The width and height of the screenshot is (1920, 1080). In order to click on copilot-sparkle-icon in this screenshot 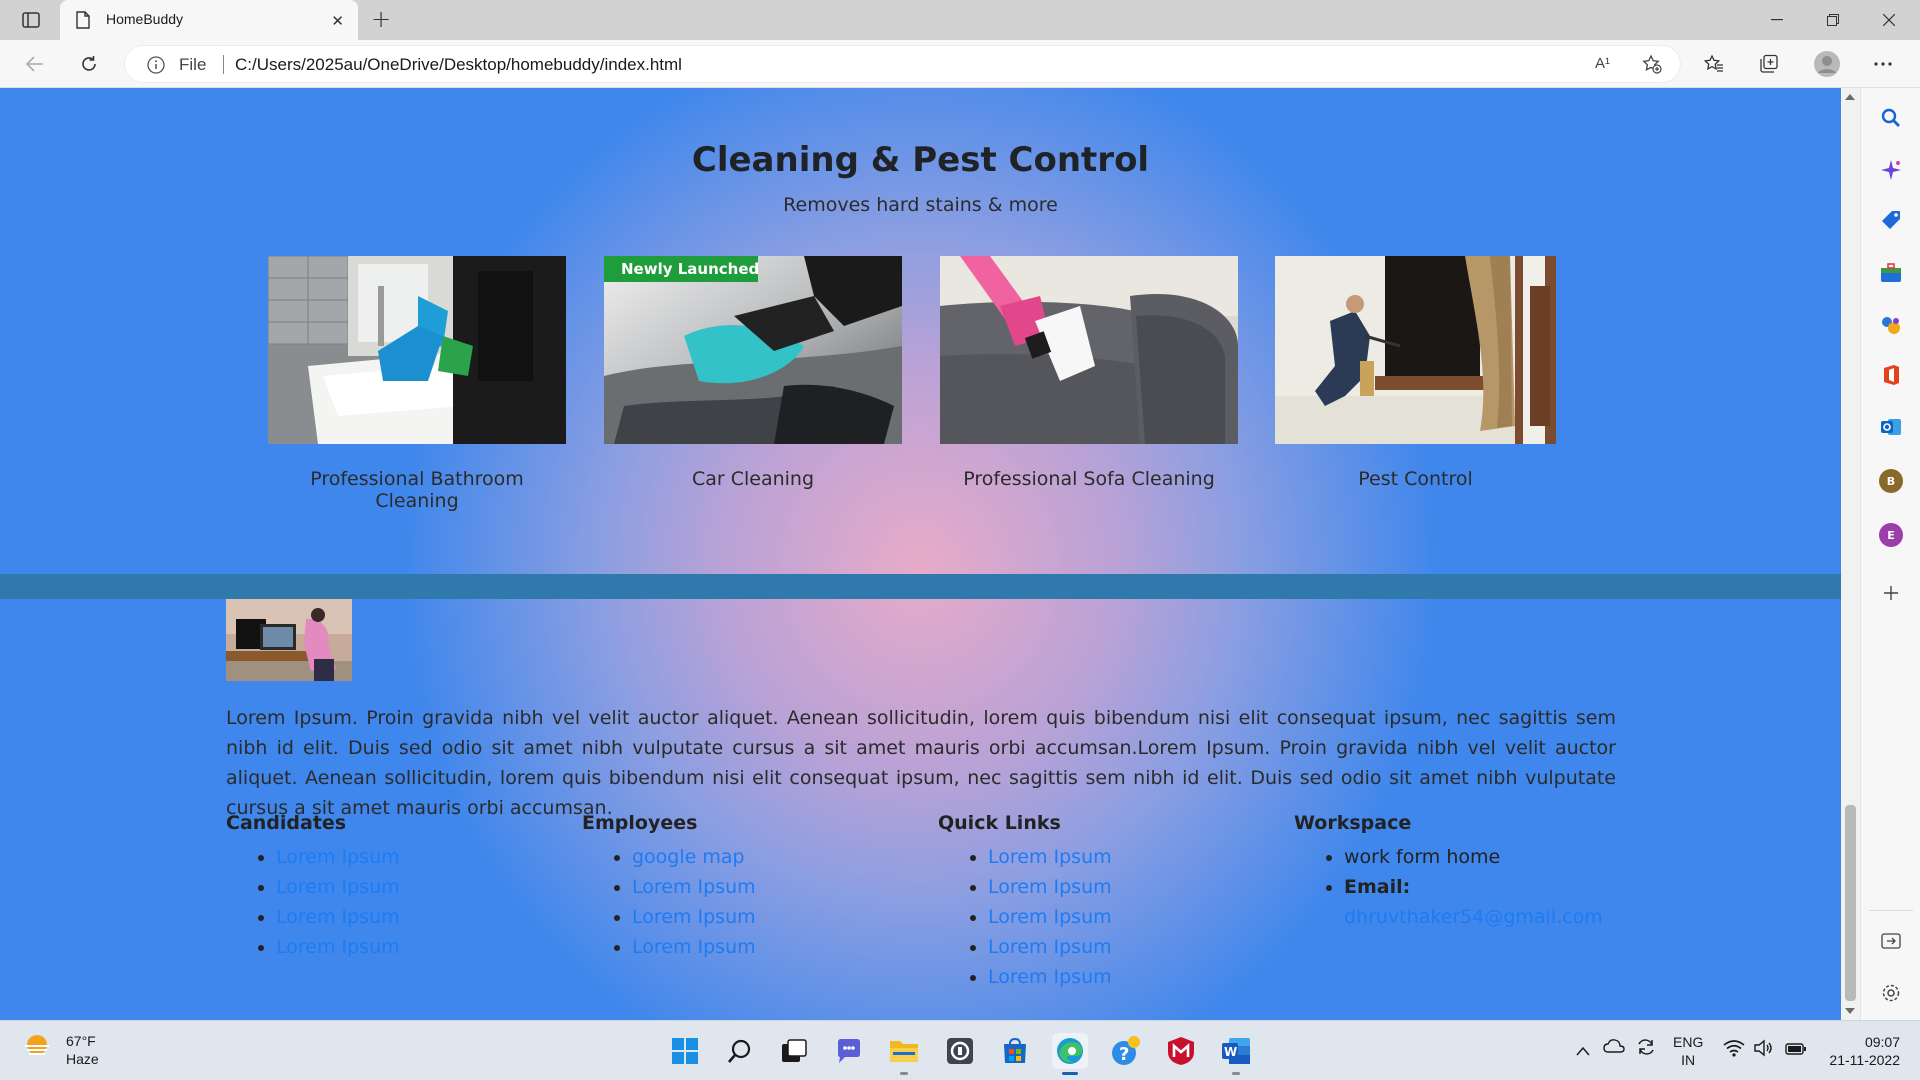, I will do `click(1891, 170)`.